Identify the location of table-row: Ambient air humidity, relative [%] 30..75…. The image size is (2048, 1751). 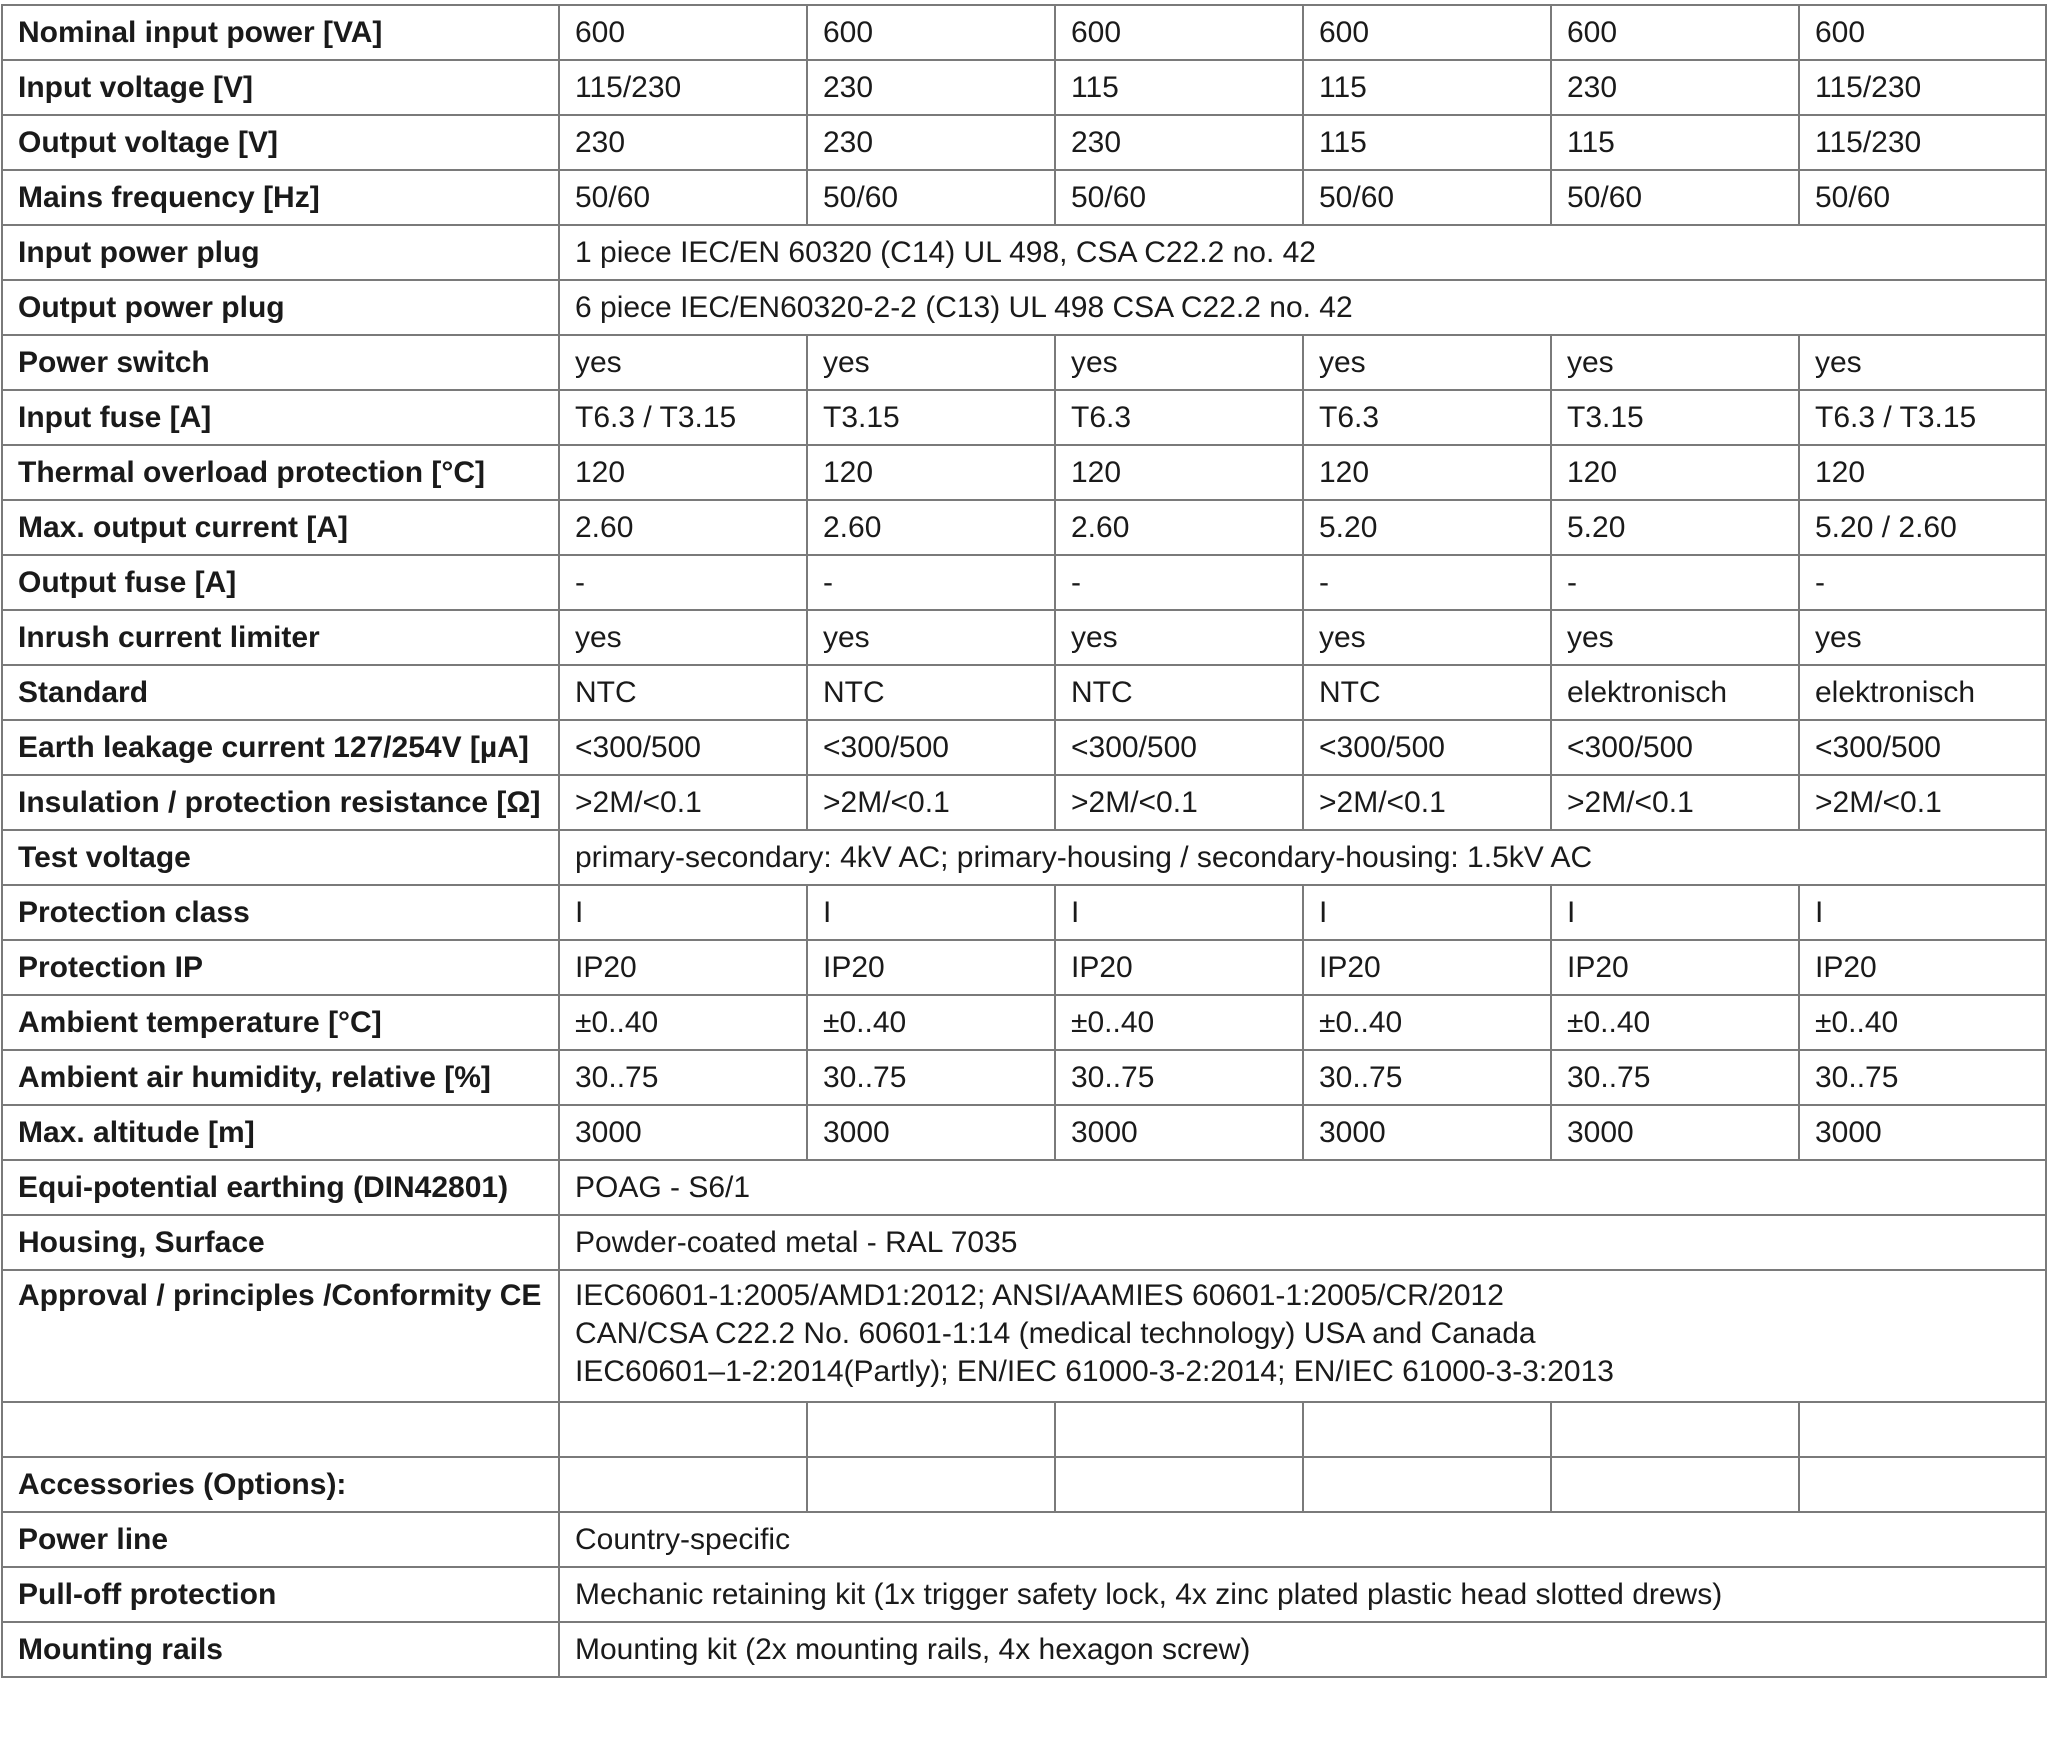
(1024, 1077).